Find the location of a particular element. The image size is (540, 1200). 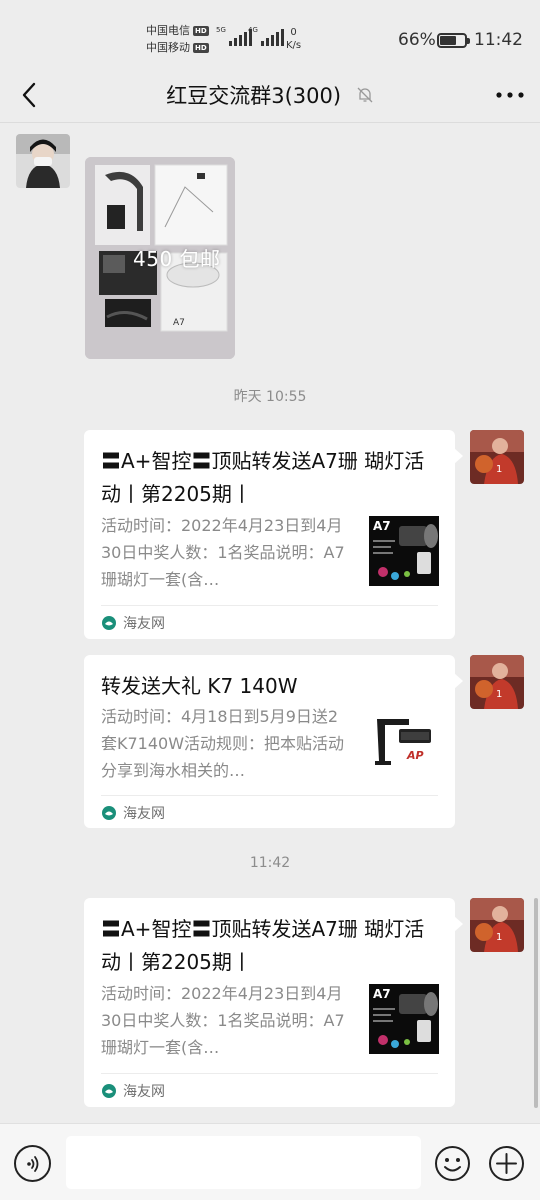

nav-bar: 红豆交流群3(300) is located at coordinates (270, 96).